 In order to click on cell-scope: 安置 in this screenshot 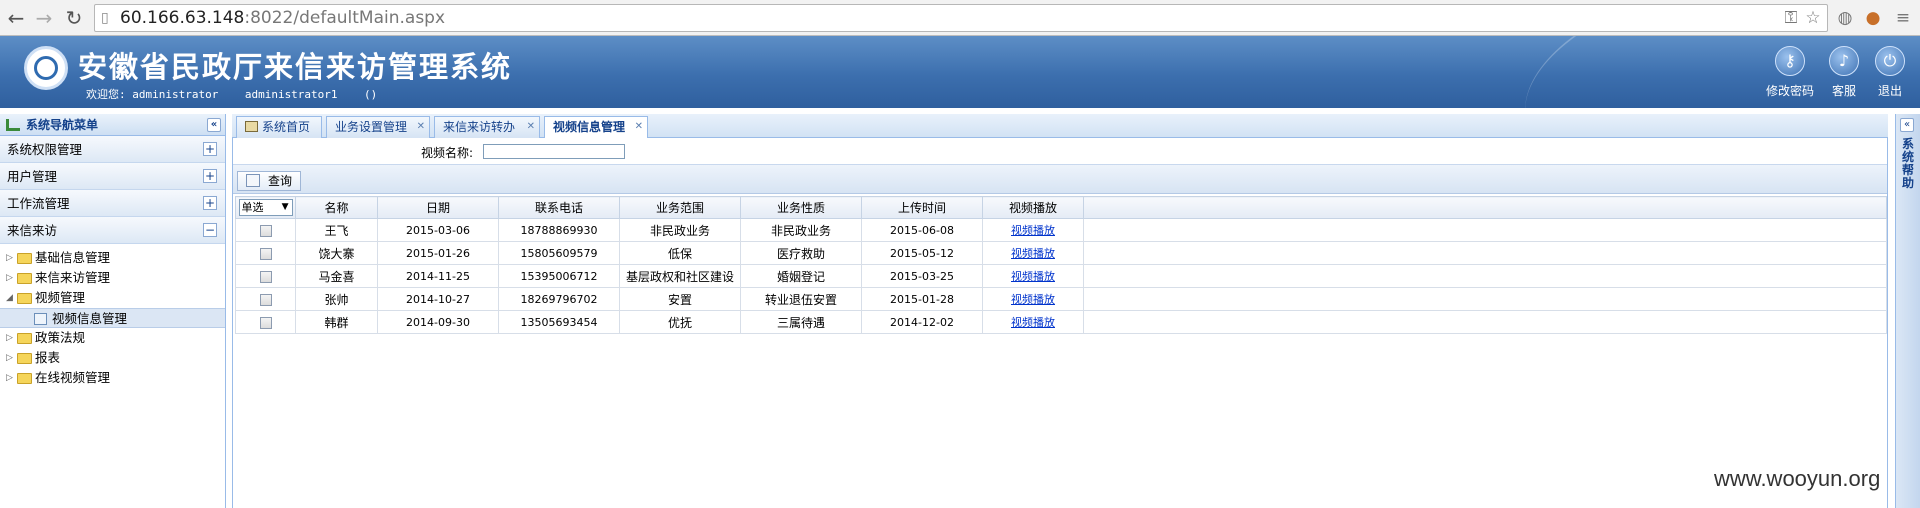, I will do `click(680, 299)`.